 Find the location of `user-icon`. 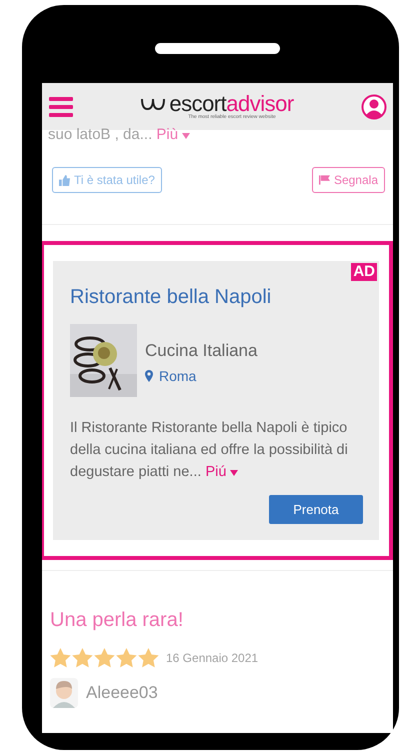

user-icon is located at coordinates (374, 107).